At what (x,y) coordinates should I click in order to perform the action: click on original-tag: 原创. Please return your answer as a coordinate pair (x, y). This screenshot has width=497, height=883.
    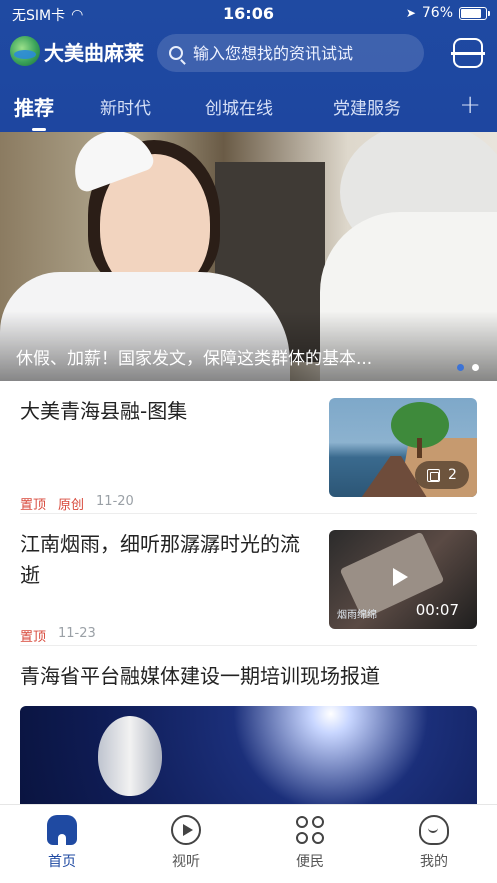
    Looking at the image, I should click on (71, 505).